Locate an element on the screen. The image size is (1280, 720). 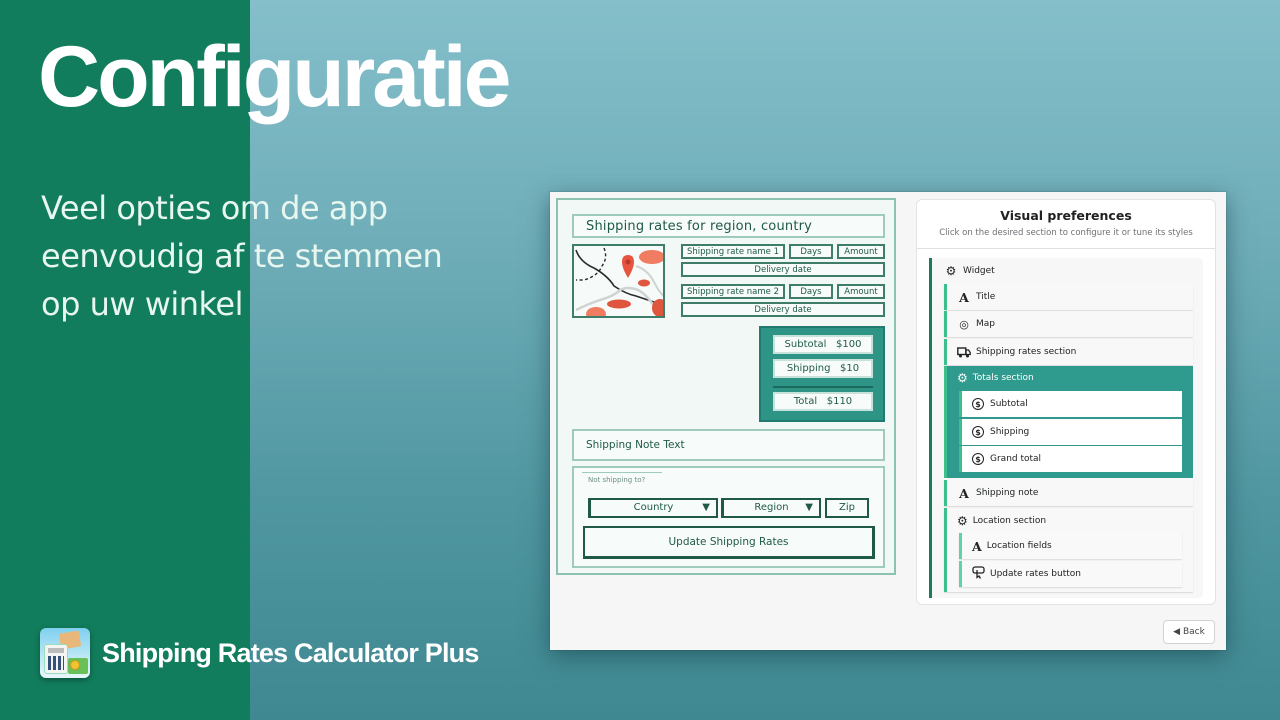
rate-amount-2: Amount is located at coordinates (861, 291).